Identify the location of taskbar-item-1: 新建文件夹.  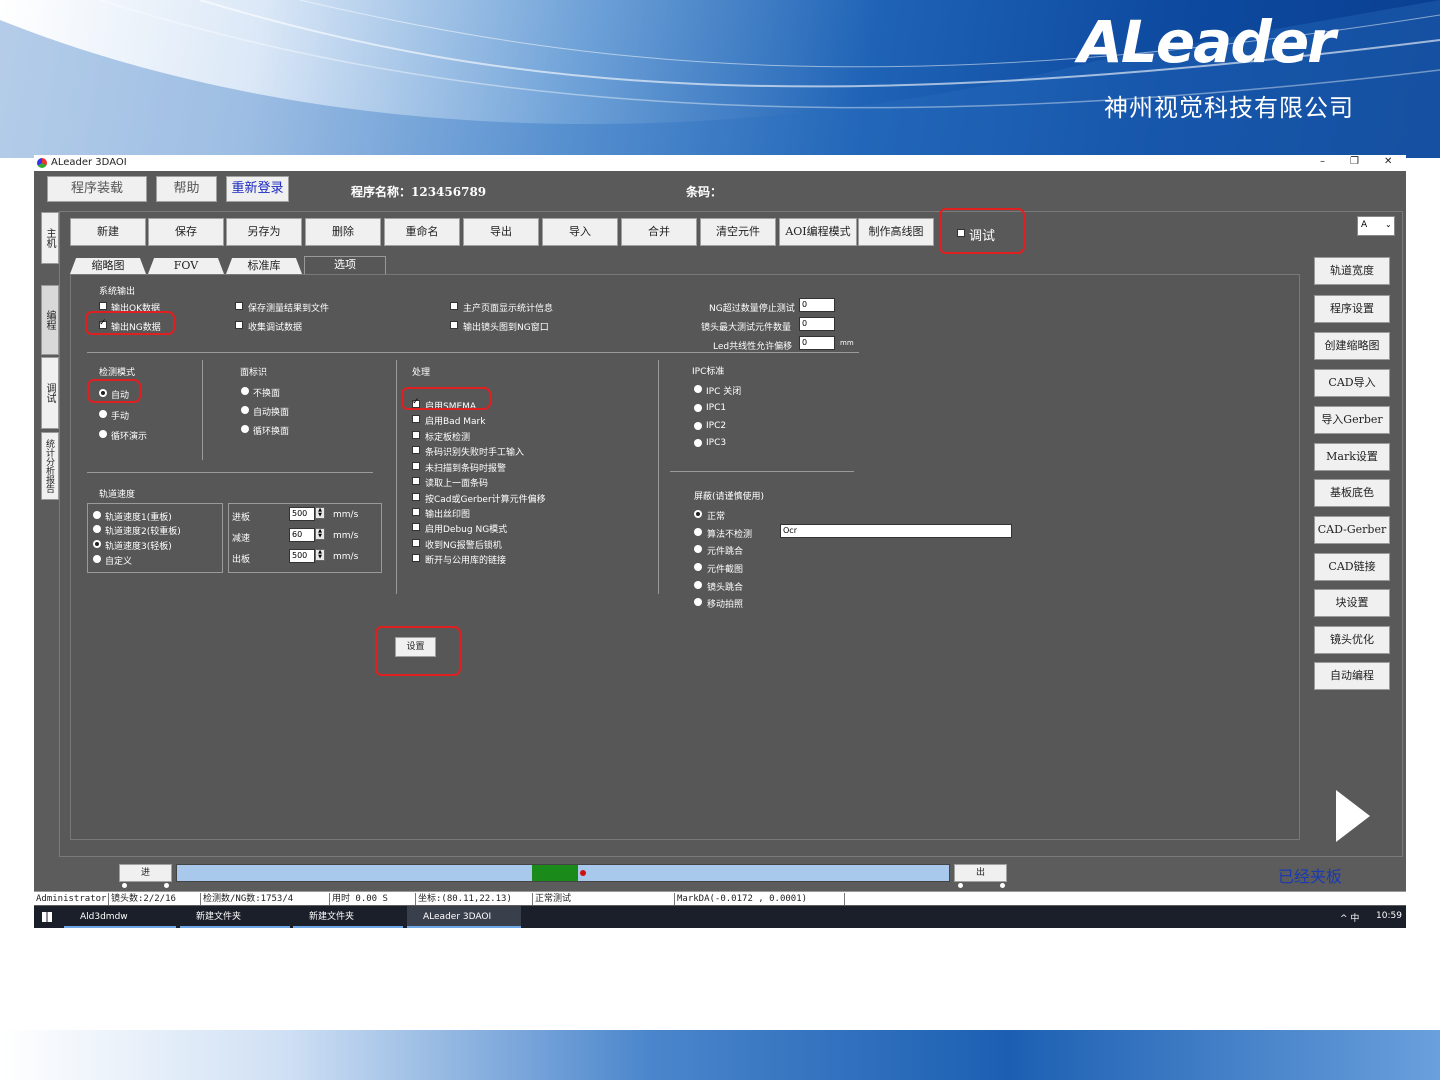
(235, 917).